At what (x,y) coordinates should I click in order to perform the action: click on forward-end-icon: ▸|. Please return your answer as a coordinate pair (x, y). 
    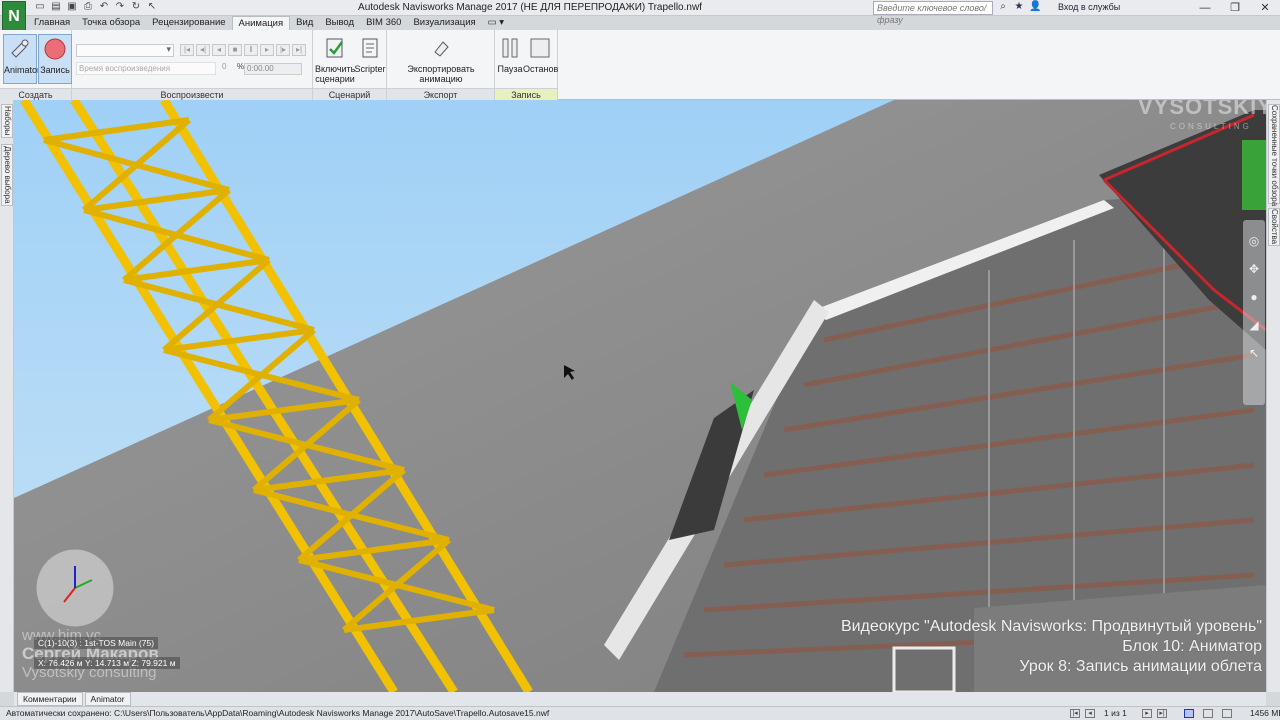
    Looking at the image, I should click on (299, 50).